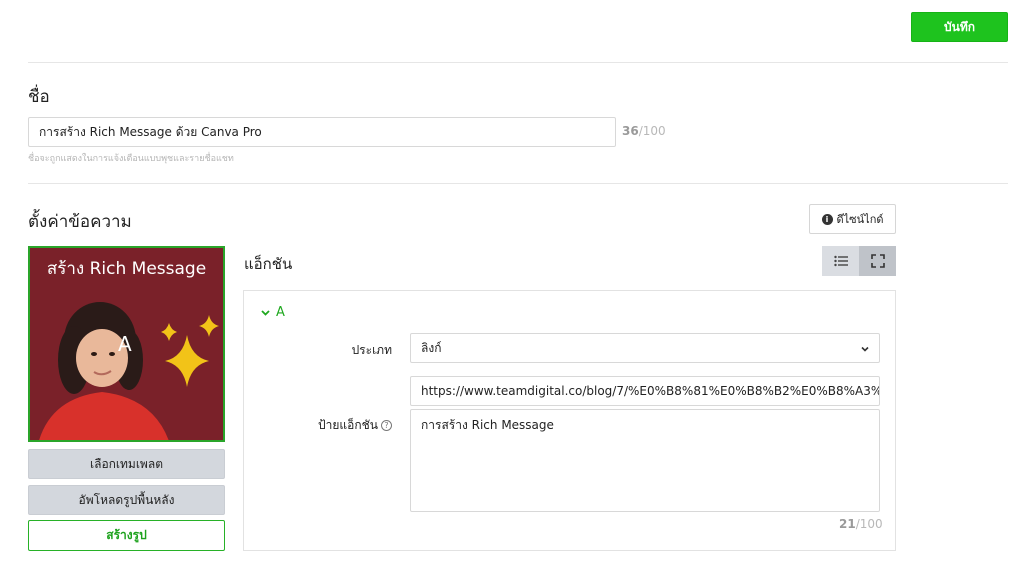 The width and height of the screenshot is (1024, 563). Describe the element at coordinates (386, 425) in the screenshot. I see `help-icon: ?` at that location.